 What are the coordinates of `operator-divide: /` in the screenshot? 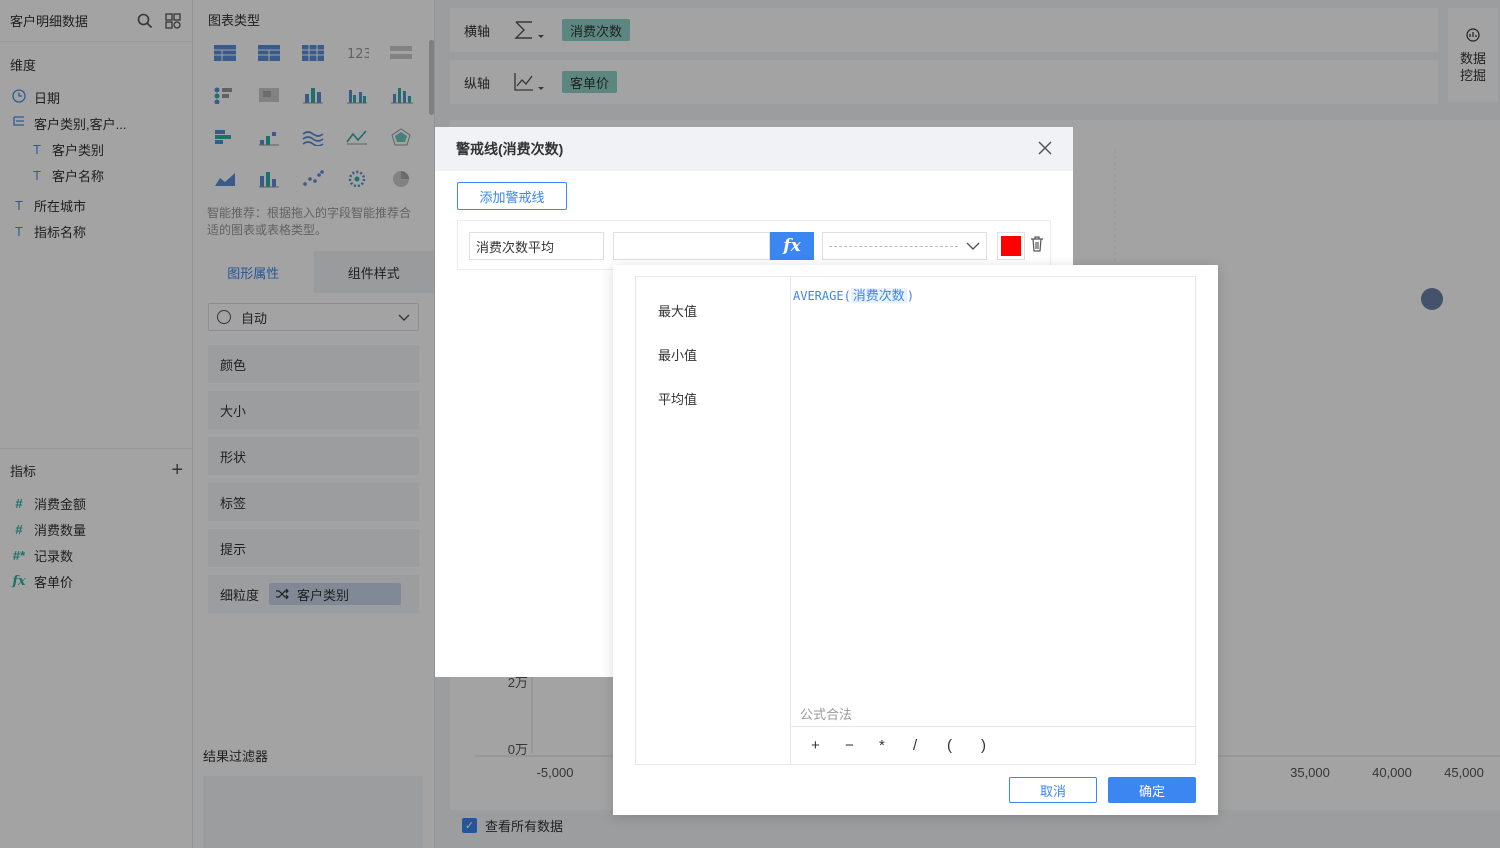 It's located at (930, 745).